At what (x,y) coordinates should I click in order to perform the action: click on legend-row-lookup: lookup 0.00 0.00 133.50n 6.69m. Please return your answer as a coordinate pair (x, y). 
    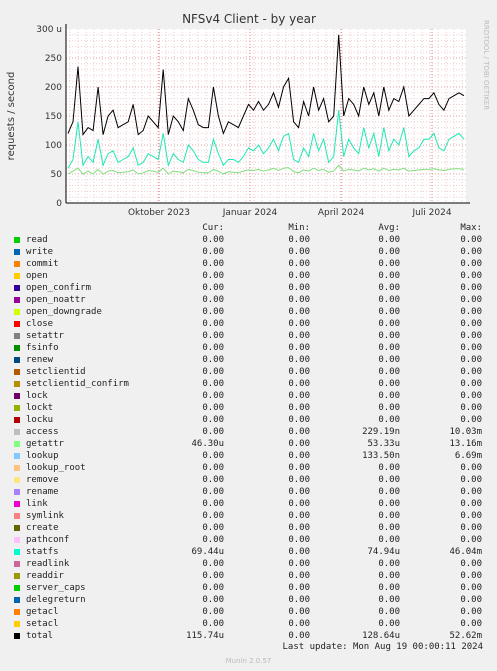
    Looking at the image, I should click on (247, 456).